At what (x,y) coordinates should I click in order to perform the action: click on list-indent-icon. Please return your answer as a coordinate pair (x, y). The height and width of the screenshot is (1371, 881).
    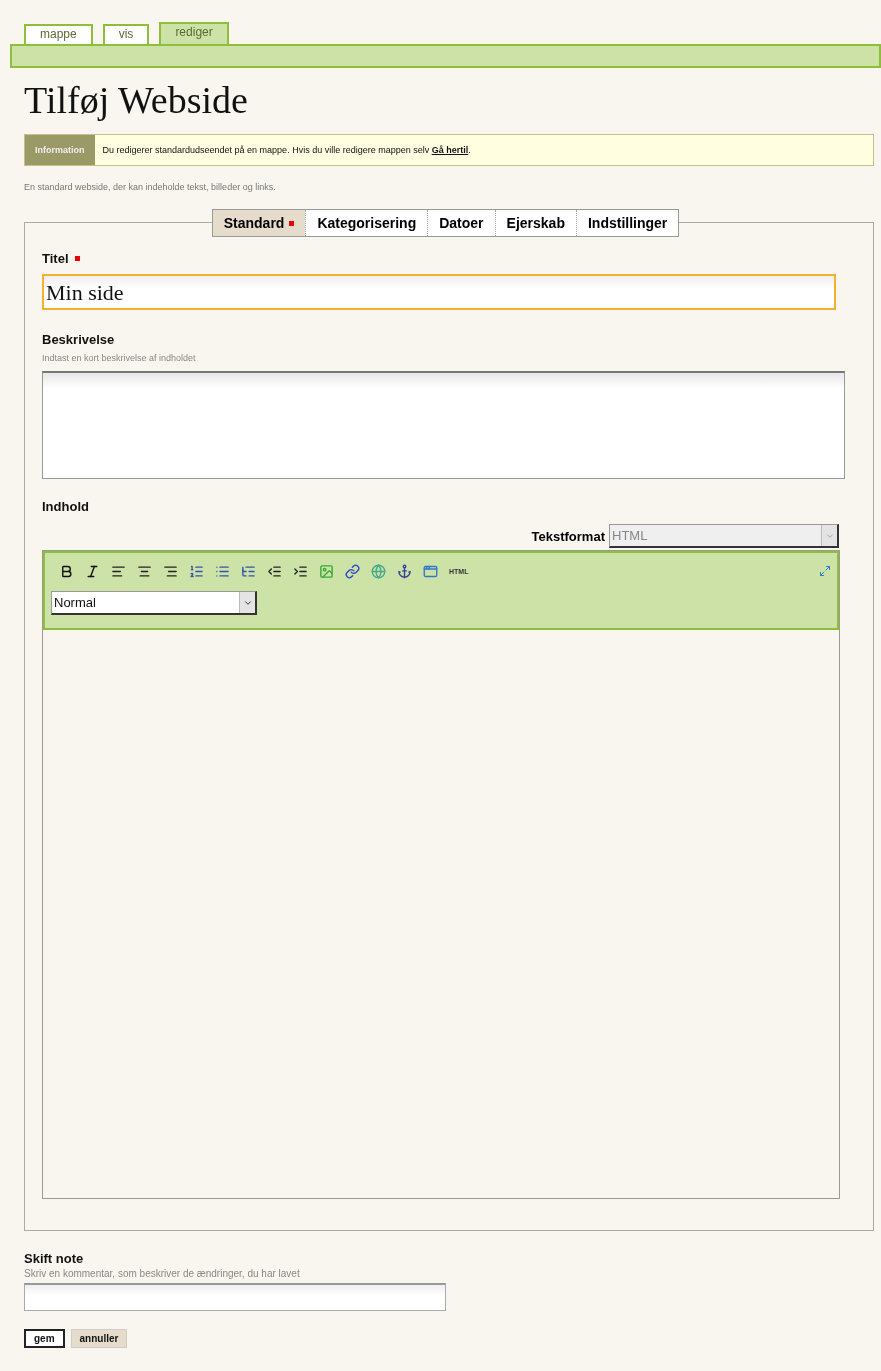
    Looking at the image, I should click on (248, 571).